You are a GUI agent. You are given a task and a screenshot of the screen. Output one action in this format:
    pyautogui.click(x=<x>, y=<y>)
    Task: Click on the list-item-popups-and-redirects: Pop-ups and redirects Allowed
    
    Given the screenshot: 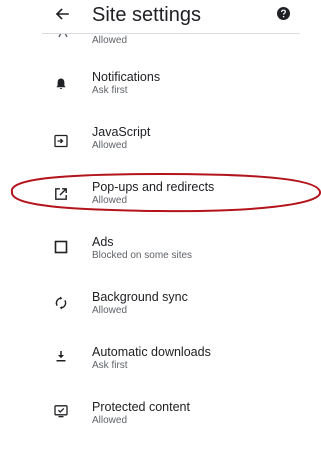 What is the action you would take?
    pyautogui.click(x=160, y=202)
    